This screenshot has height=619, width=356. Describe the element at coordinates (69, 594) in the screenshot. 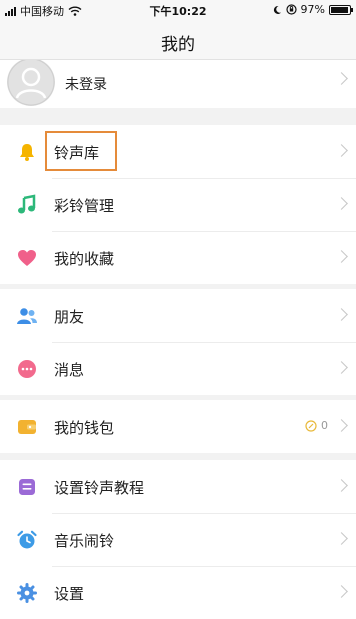

I see `menu-item-label: 设置` at that location.